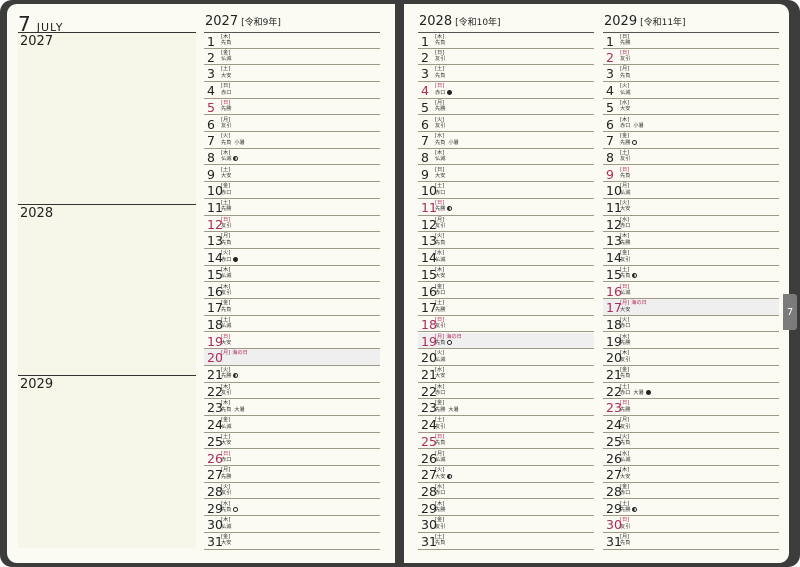 This screenshot has height=567, width=800. Describe the element at coordinates (292, 541) in the screenshot. I see `day-row: 31 [金] 大安` at that location.